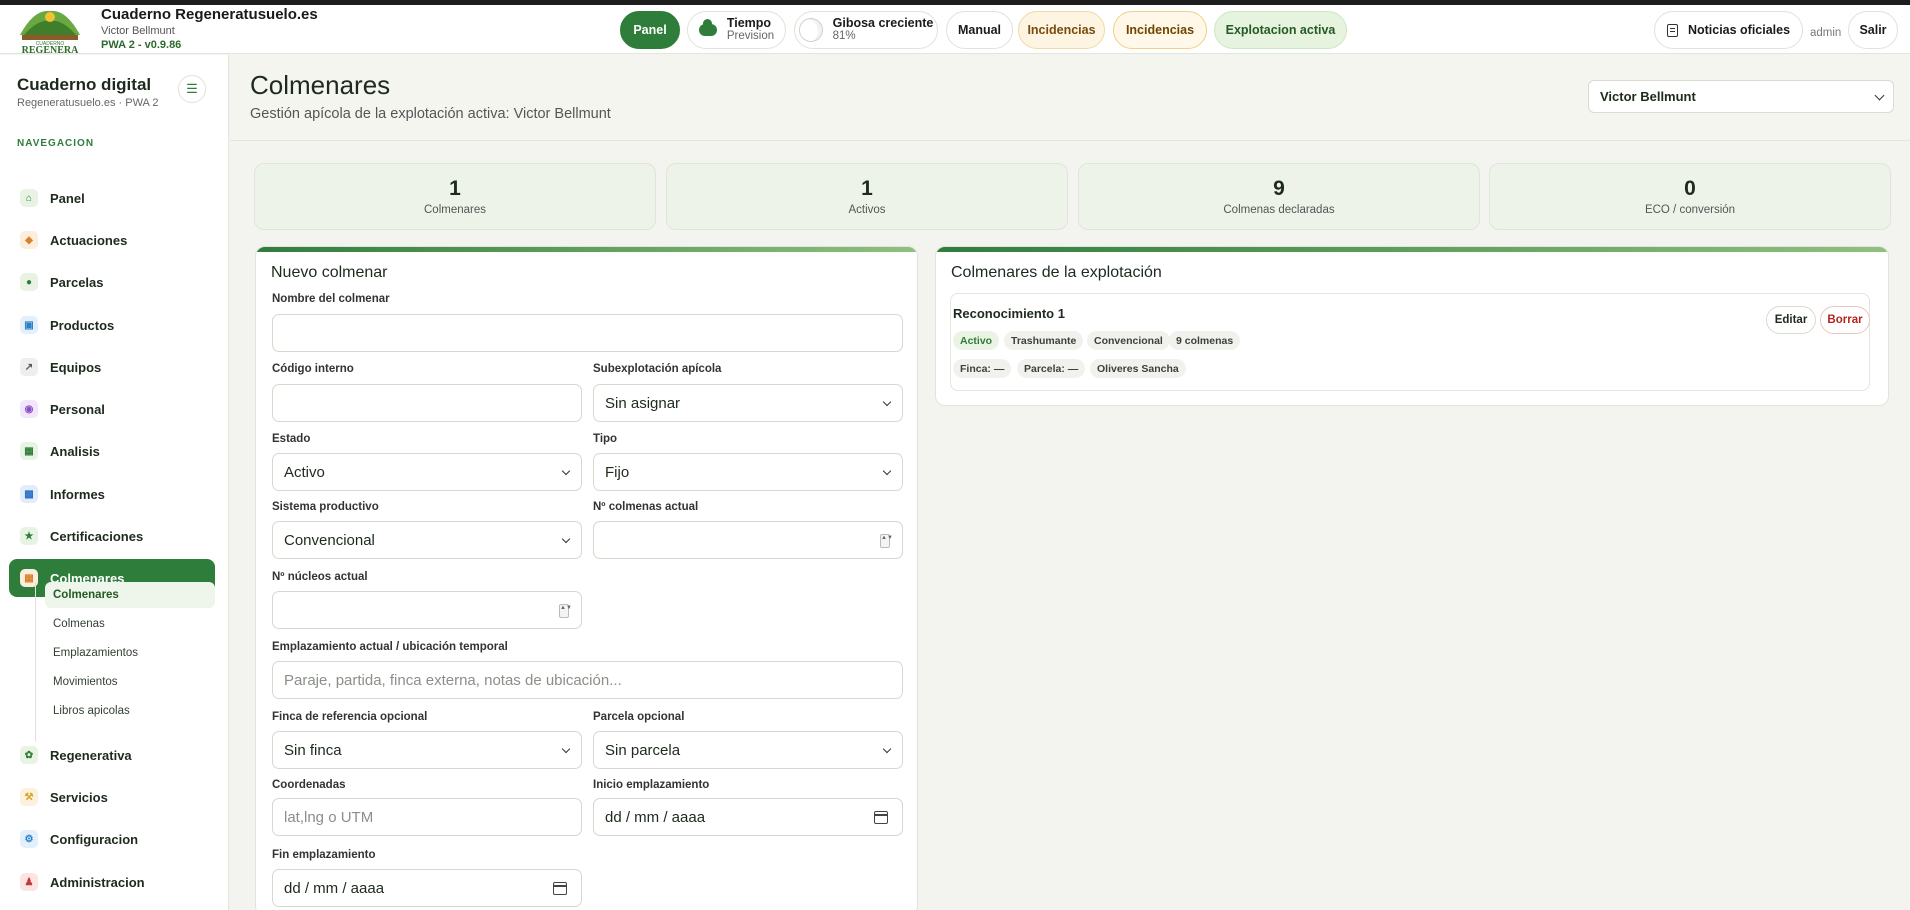  Describe the element at coordinates (112, 409) in the screenshot. I see `sidebar-item-personal: ◉ Personal` at that location.